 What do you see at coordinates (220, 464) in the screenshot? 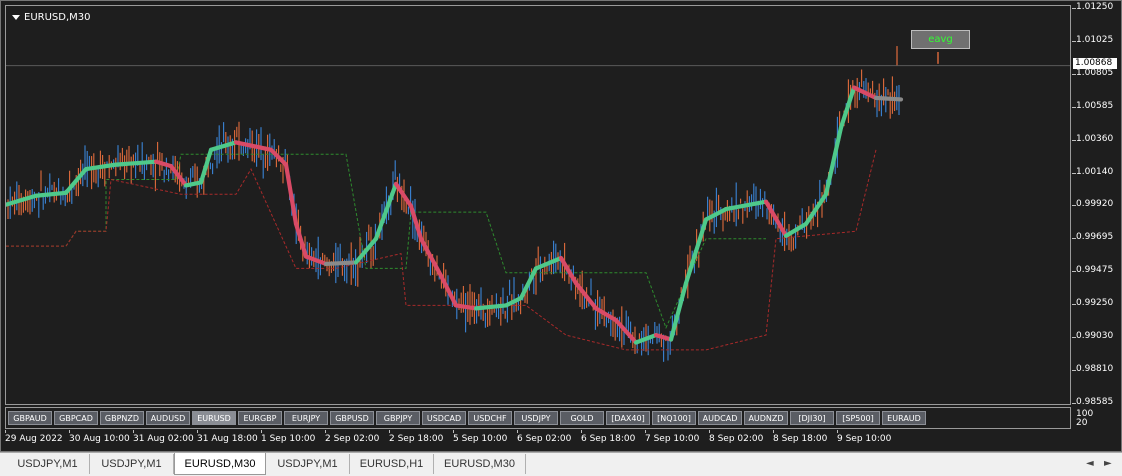
I see `chart-tab-3: EURUSD,M30` at bounding box center [220, 464].